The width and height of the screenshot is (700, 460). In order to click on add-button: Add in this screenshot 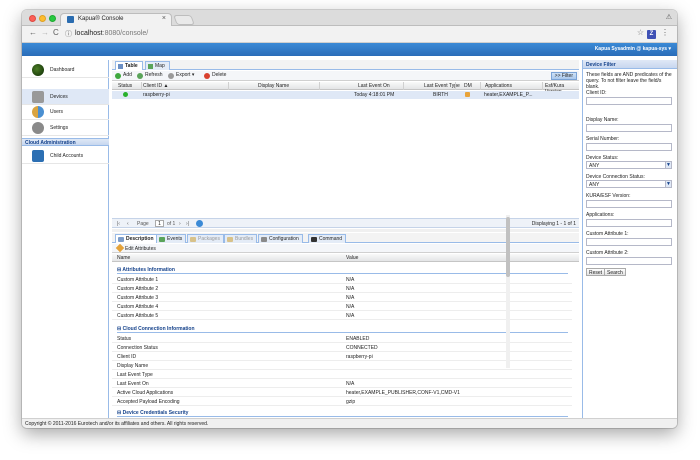, I will do `click(123, 76)`.